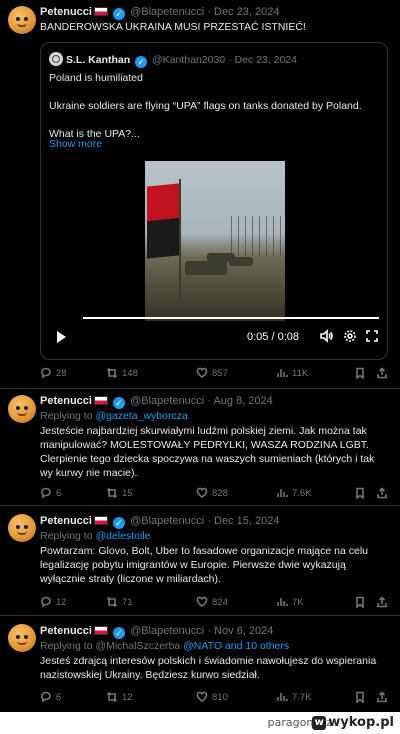  Describe the element at coordinates (350, 336) in the screenshot. I see `settings-gear-icon` at that location.